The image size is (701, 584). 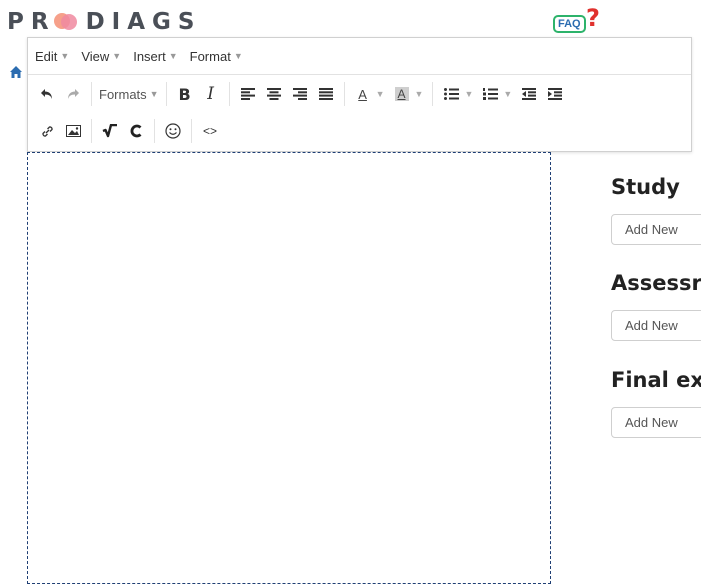 I want to click on insert-link-button, so click(x=47, y=131).